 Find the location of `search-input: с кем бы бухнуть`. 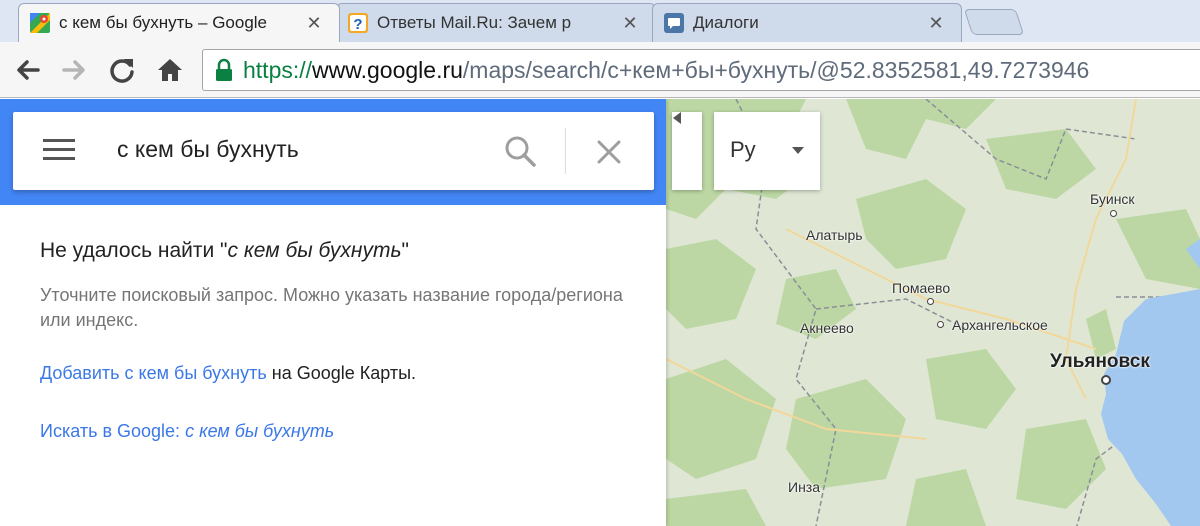

search-input: с кем бы бухнуть is located at coordinates (208, 149).